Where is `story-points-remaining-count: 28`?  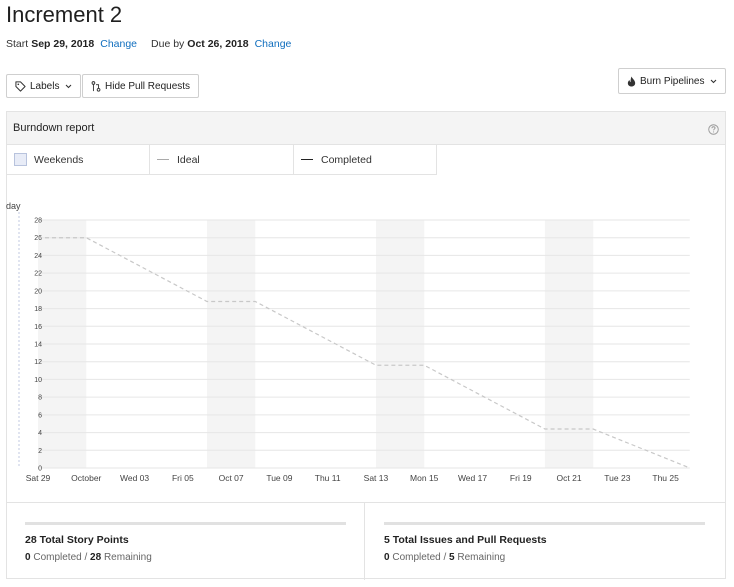
story-points-remaining-count: 28 is located at coordinates (96, 557).